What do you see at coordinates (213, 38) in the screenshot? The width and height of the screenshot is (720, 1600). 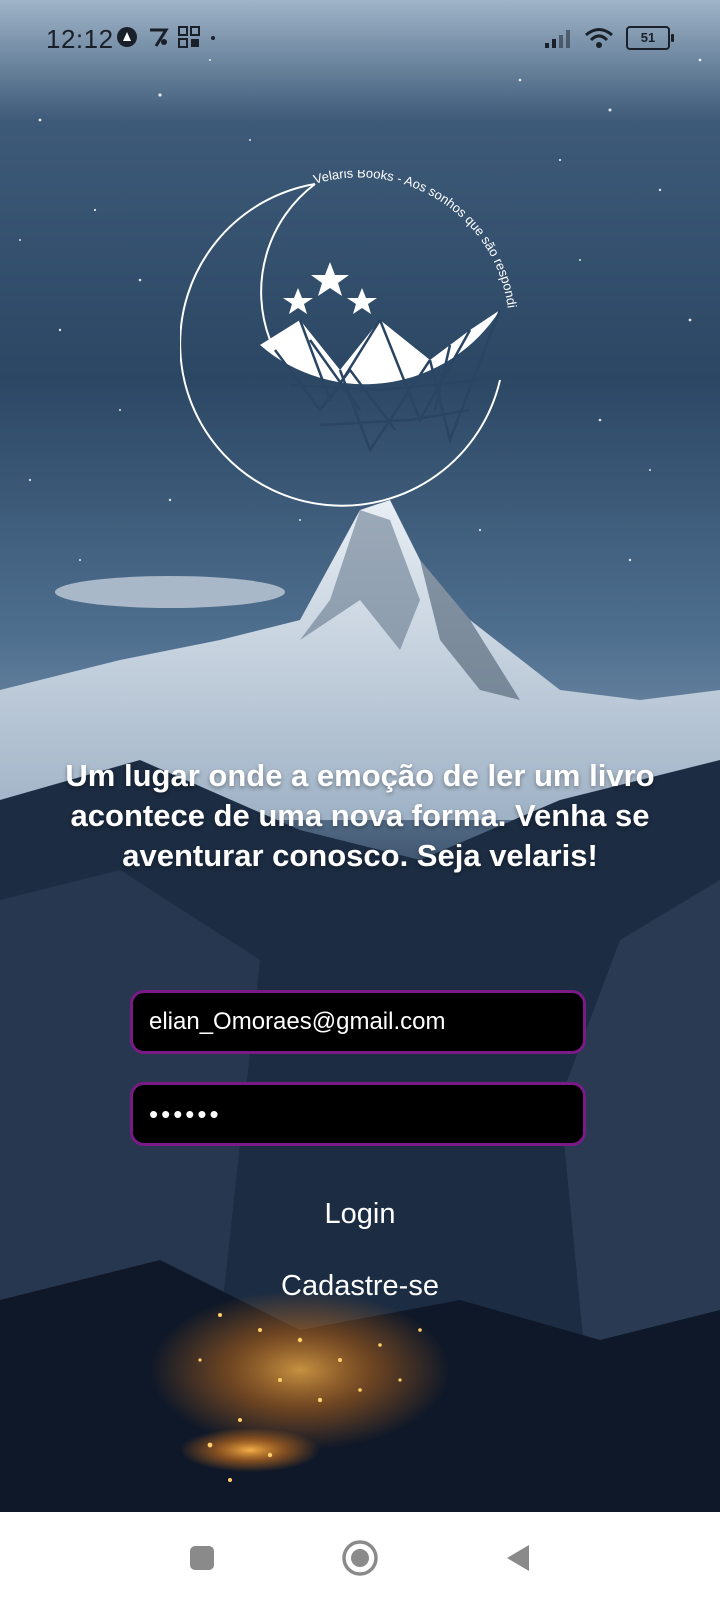 I see `dot-icon` at bounding box center [213, 38].